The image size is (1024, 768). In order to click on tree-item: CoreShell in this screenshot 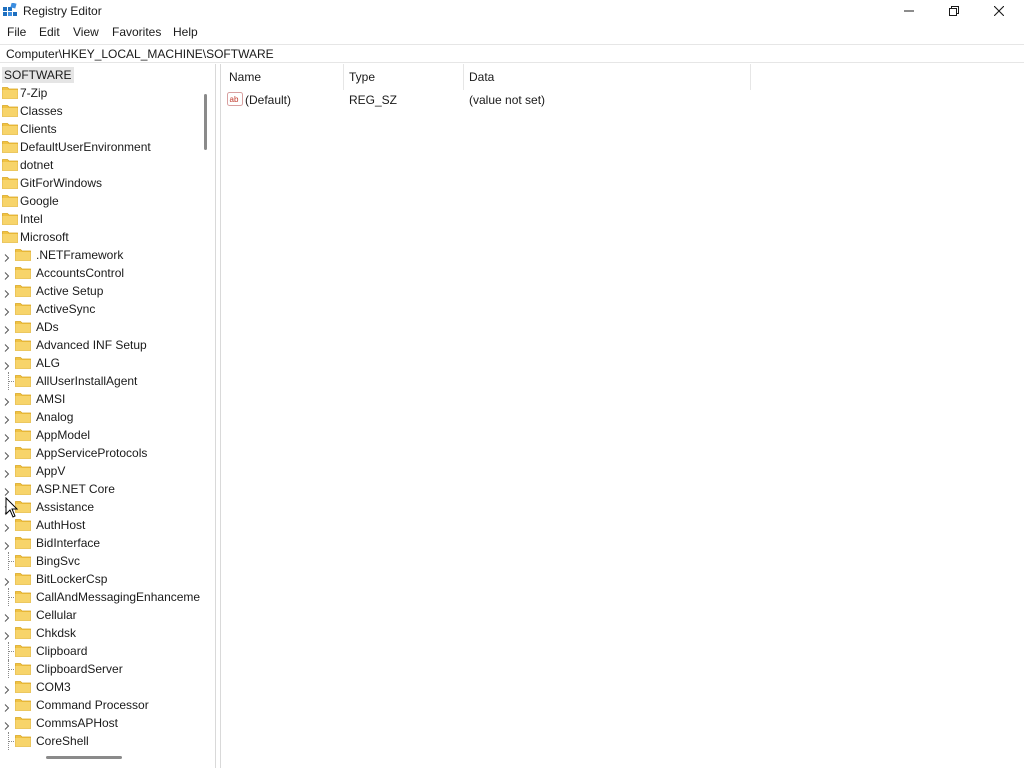, I will do `click(100, 741)`.